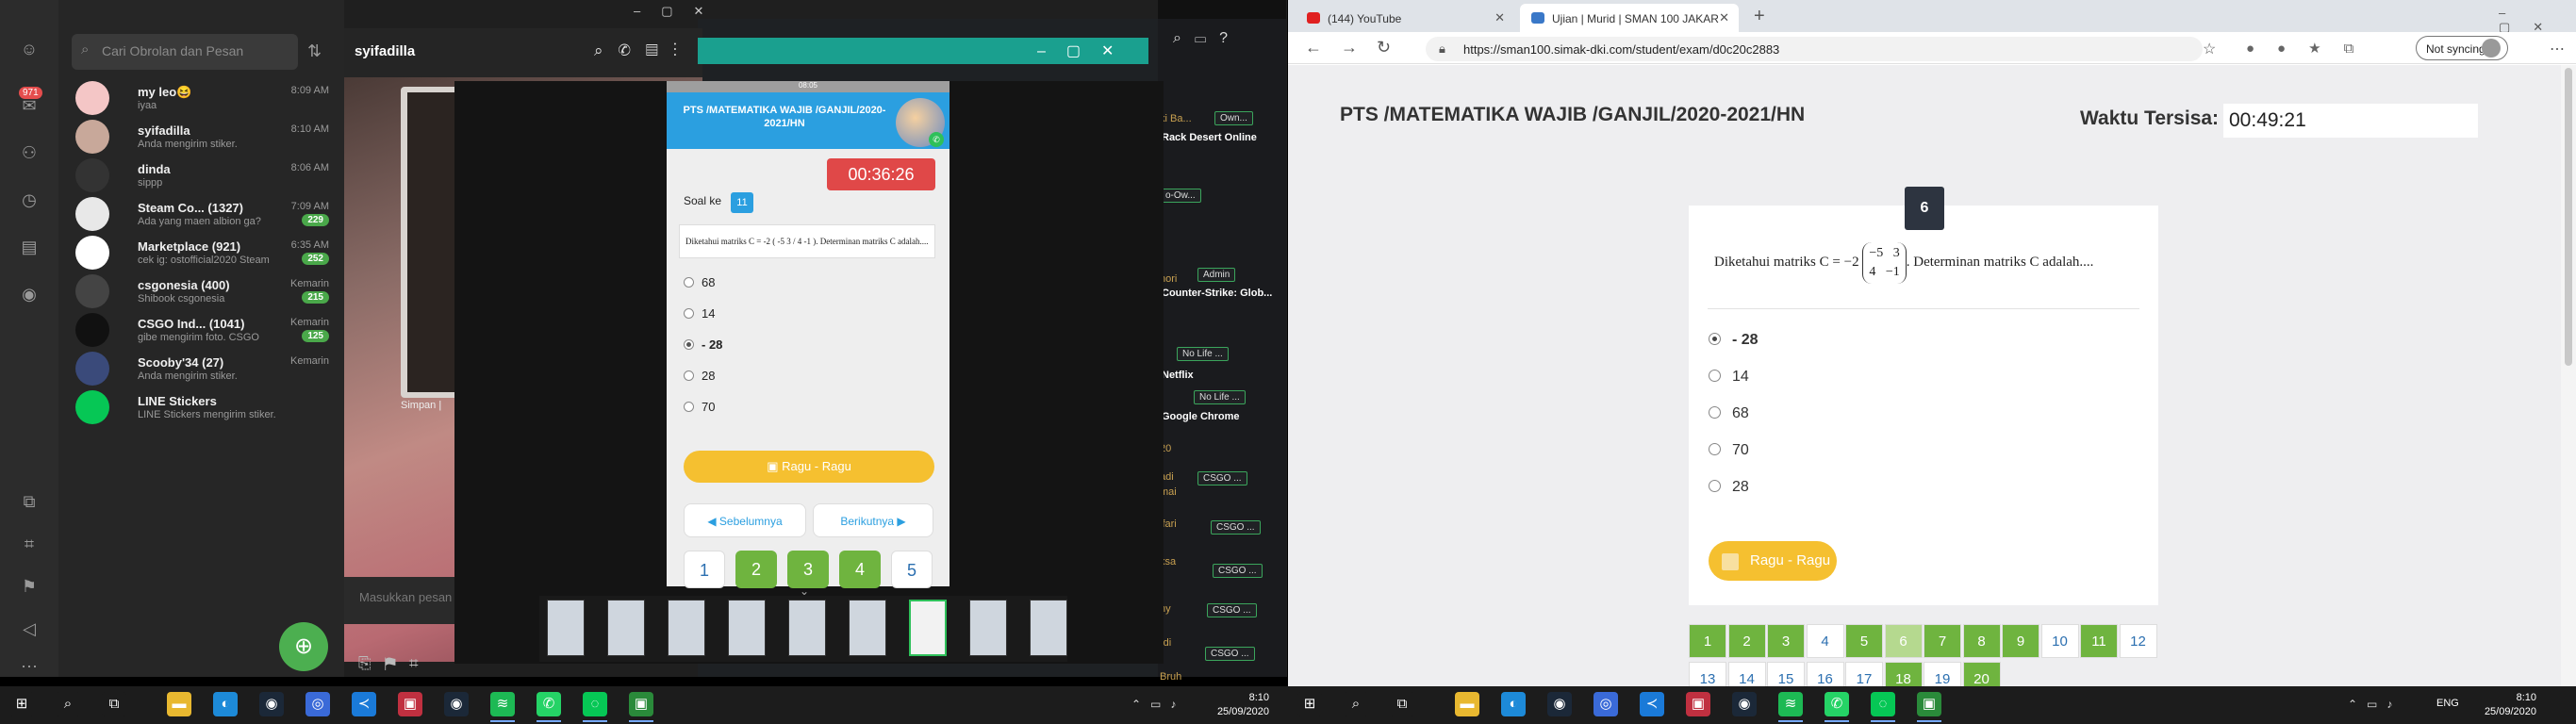 The height and width of the screenshot is (724, 2576). I want to click on phone-question-button: 4, so click(860, 569).